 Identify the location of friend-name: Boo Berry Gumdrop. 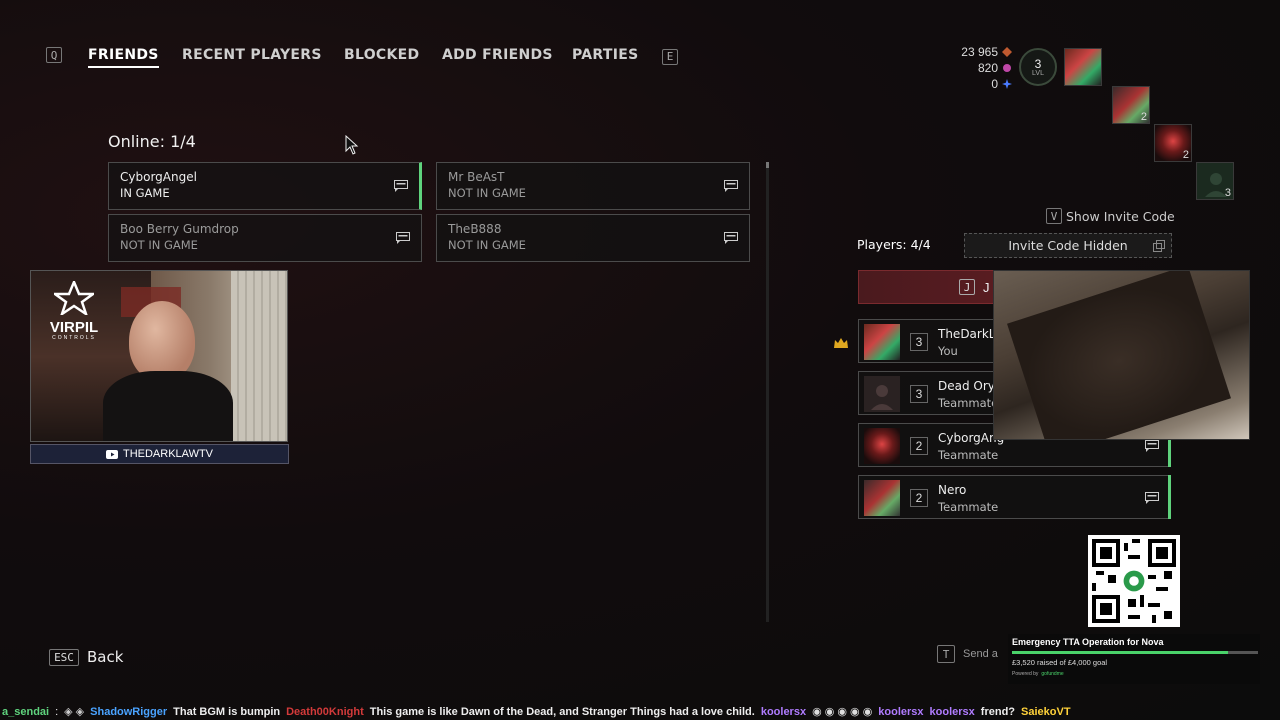
(179, 229).